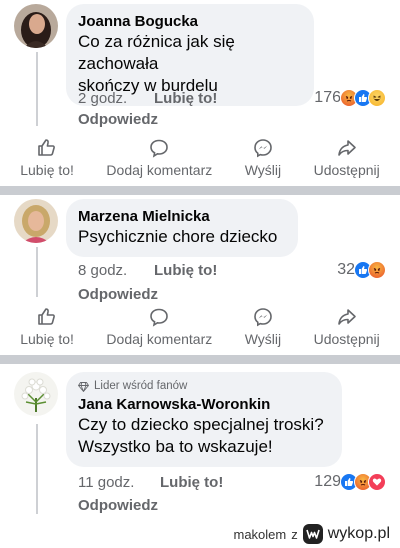 The height and width of the screenshot is (548, 400). Describe the element at coordinates (204, 404) in the screenshot. I see `comment-author: Jana Karnowska-Woronkin` at that location.